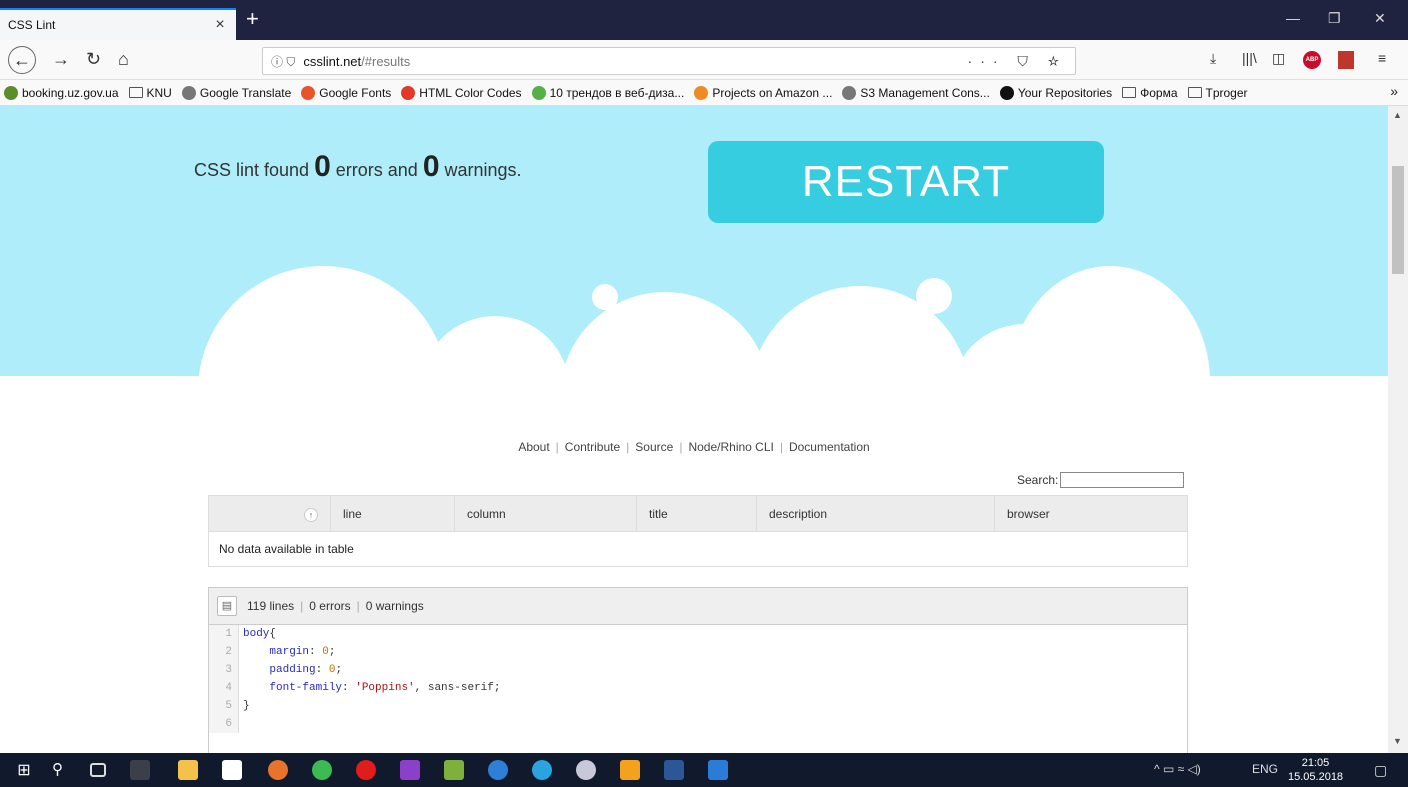 The width and height of the screenshot is (1408, 787). I want to click on html-color-codes-icon, so click(408, 92).